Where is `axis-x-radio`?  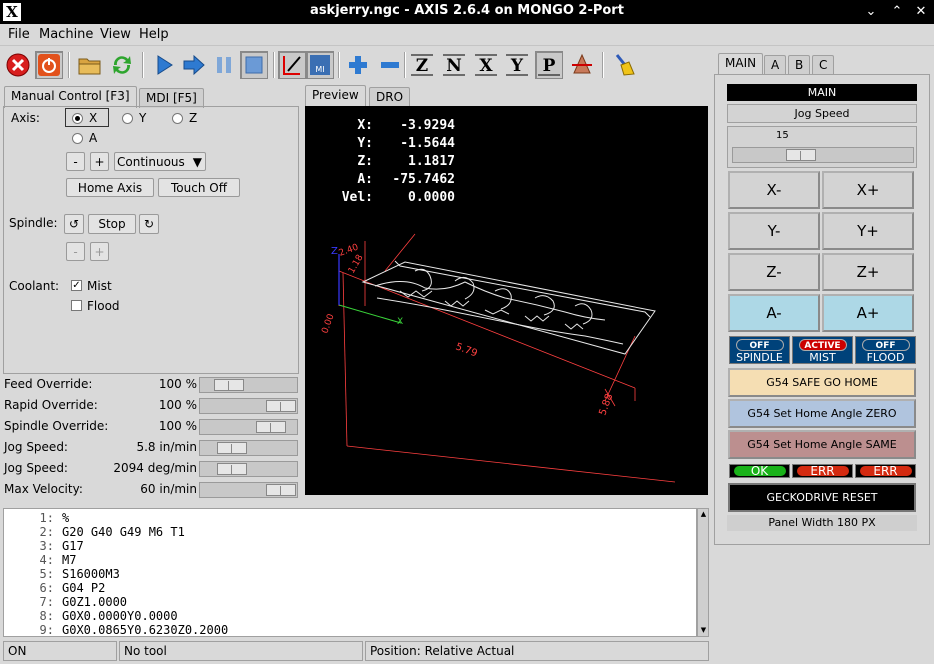
axis-x-radio is located at coordinates (77, 118).